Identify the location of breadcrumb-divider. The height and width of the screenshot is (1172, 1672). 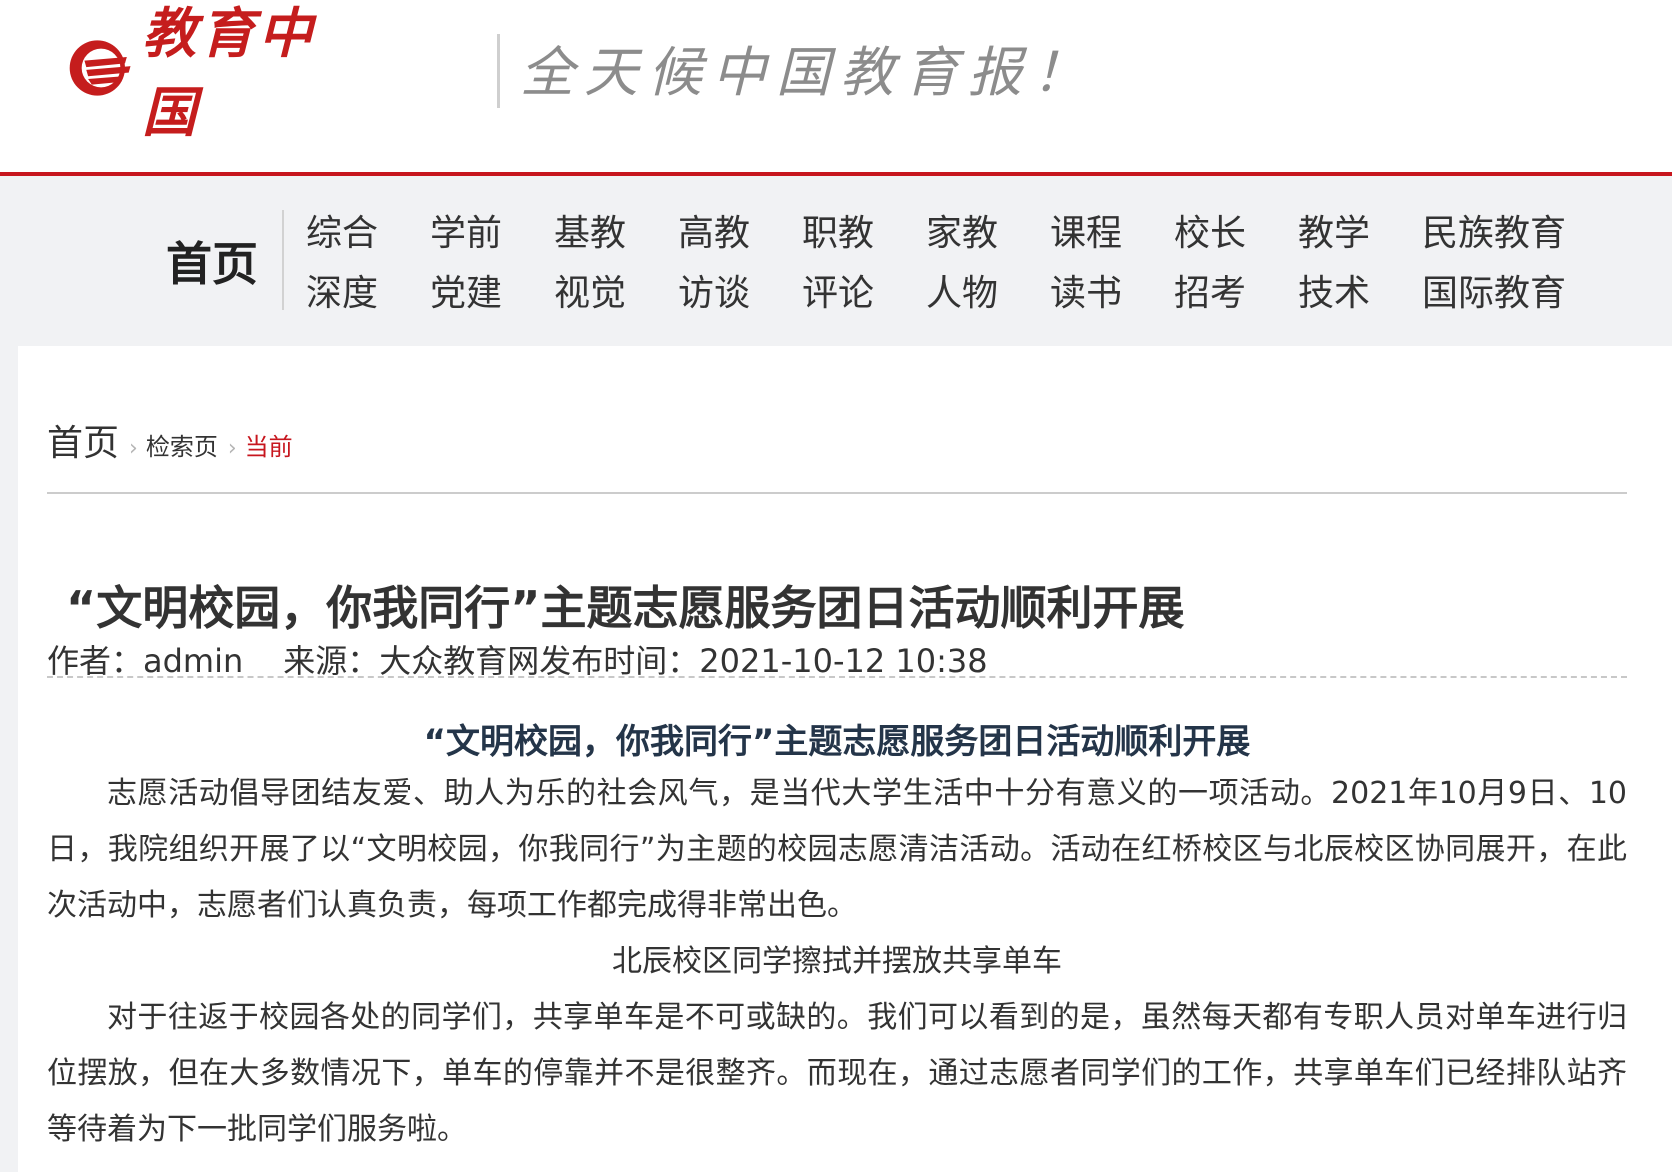
(837, 493).